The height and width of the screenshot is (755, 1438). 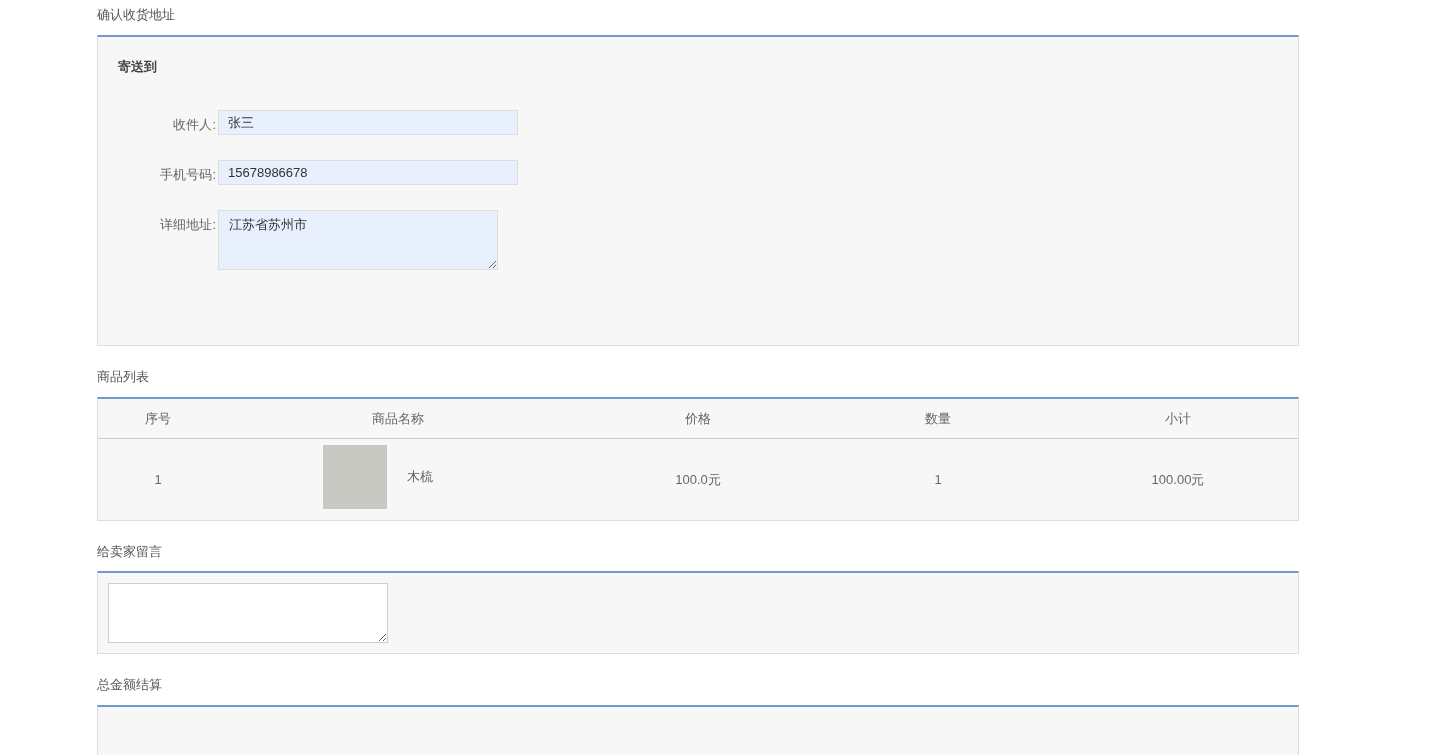 I want to click on message-textarea, so click(x=248, y=613).